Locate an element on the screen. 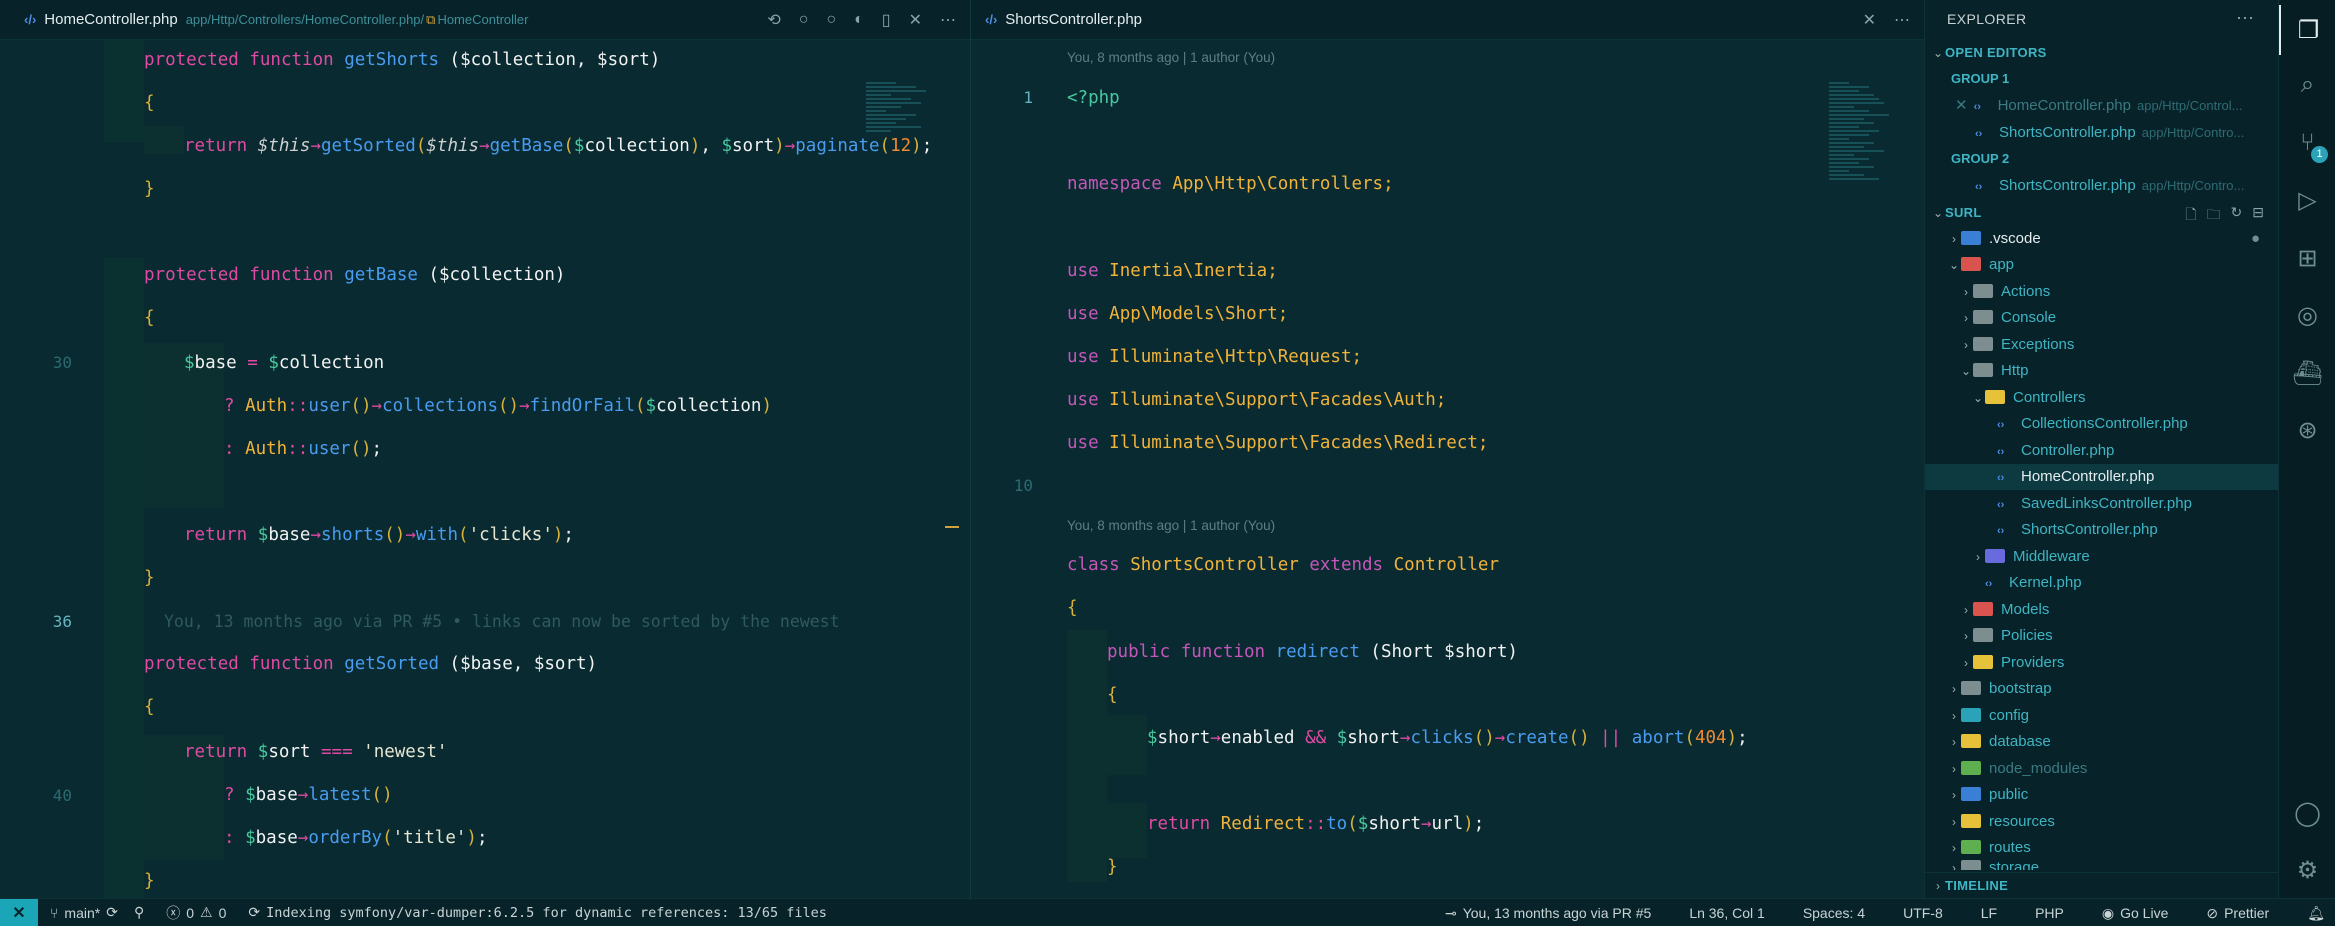 This screenshot has width=2335, height=926. tree-folder: › Exceptions is located at coordinates (2101, 345).